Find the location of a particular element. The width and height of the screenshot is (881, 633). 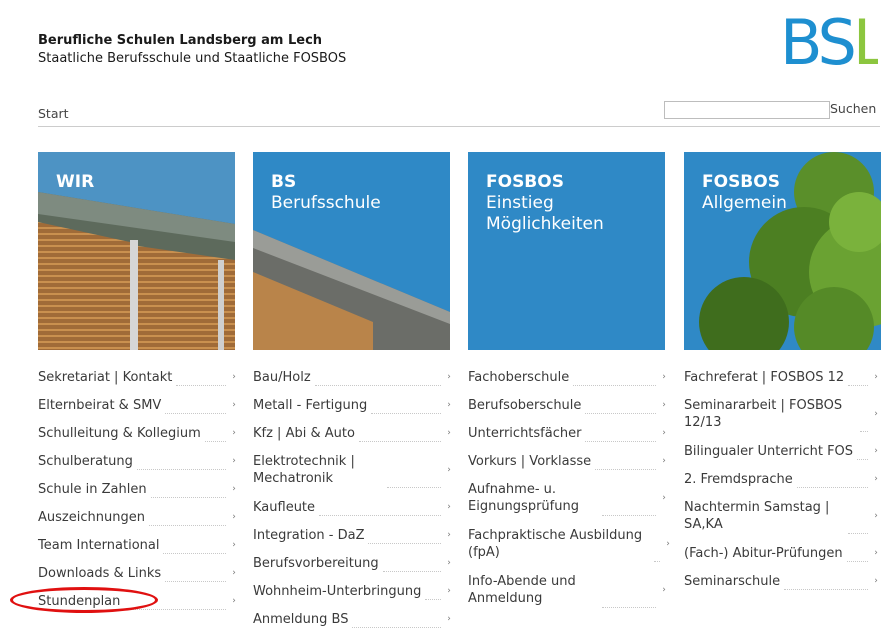

menu-item: Schulleitung & Kollegium › is located at coordinates (138, 433).